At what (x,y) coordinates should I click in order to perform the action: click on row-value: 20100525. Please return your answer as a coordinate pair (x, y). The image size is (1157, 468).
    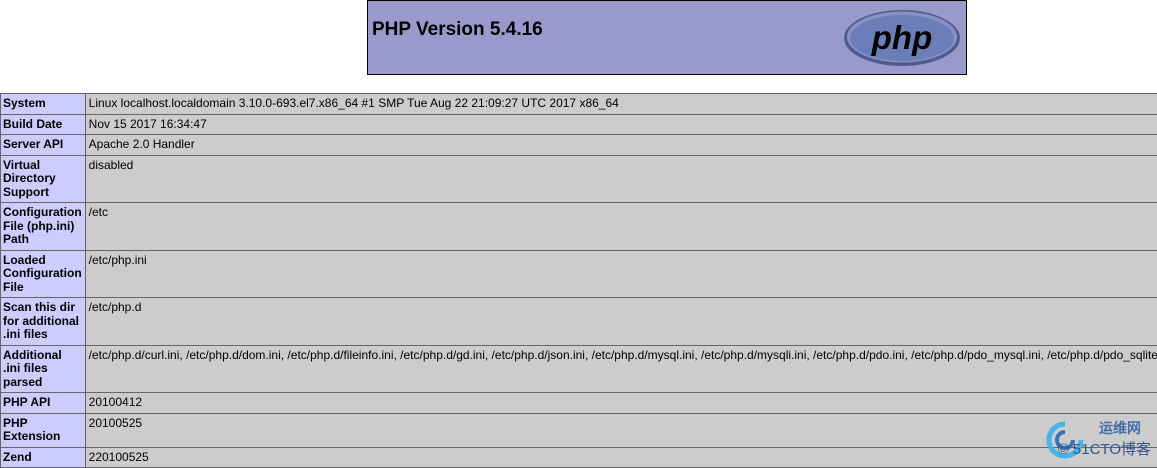
    Looking at the image, I should click on (621, 430).